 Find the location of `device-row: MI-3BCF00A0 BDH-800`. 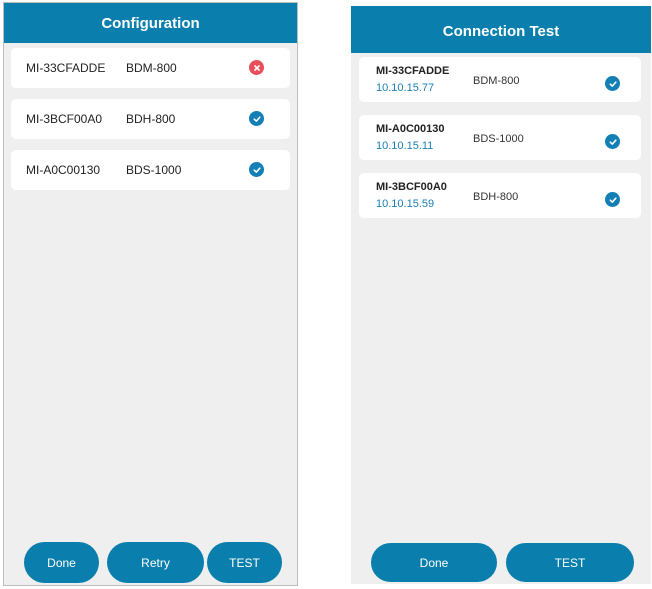

device-row: MI-3BCF00A0 BDH-800 is located at coordinates (150, 119).